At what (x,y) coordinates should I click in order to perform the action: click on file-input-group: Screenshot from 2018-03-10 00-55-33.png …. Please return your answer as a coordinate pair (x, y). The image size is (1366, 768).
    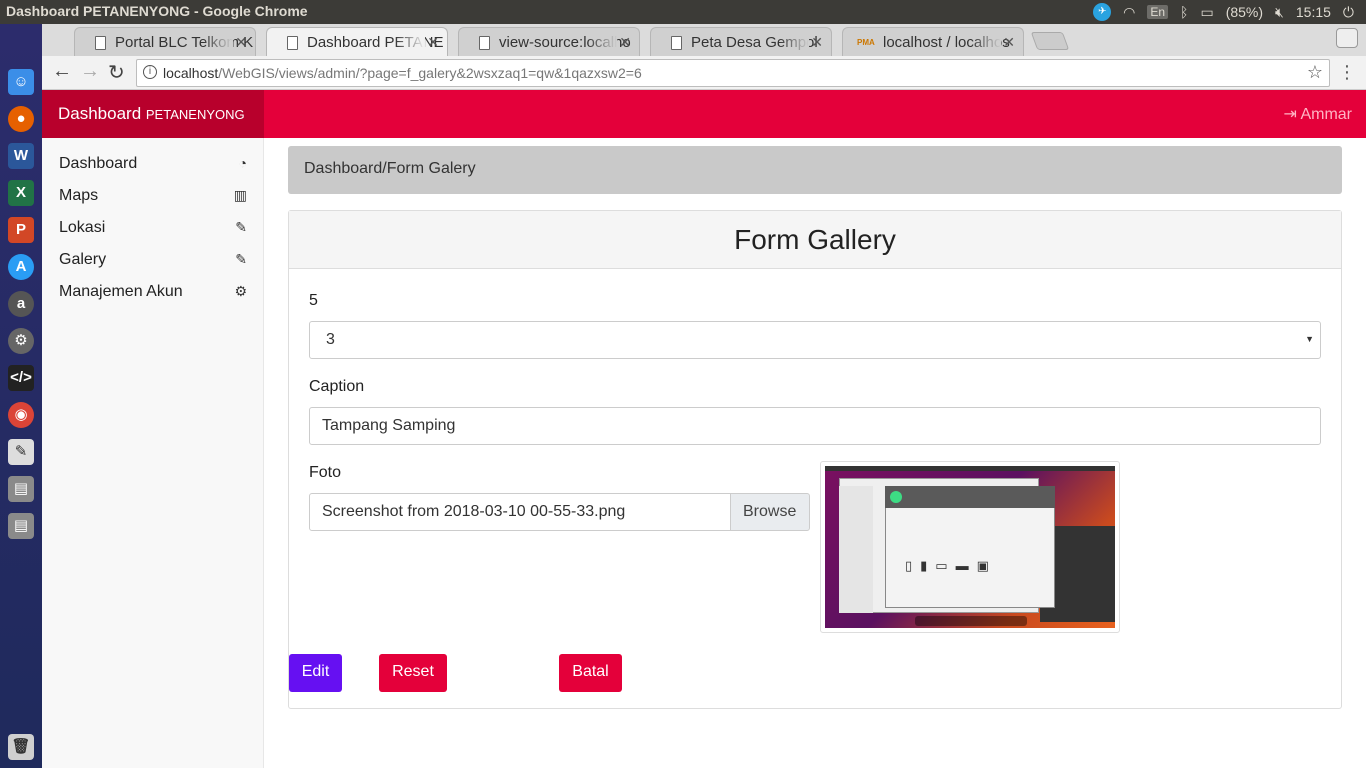
    Looking at the image, I should click on (559, 512).